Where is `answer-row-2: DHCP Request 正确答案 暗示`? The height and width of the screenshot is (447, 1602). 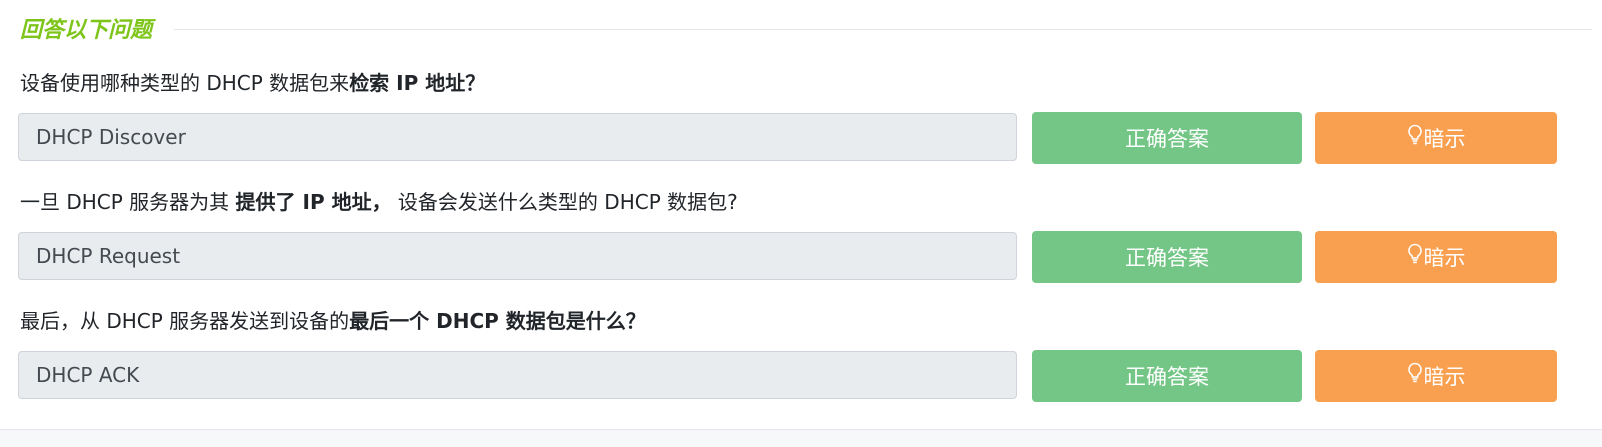 answer-row-2: DHCP Request 正确答案 暗示 is located at coordinates (796, 257).